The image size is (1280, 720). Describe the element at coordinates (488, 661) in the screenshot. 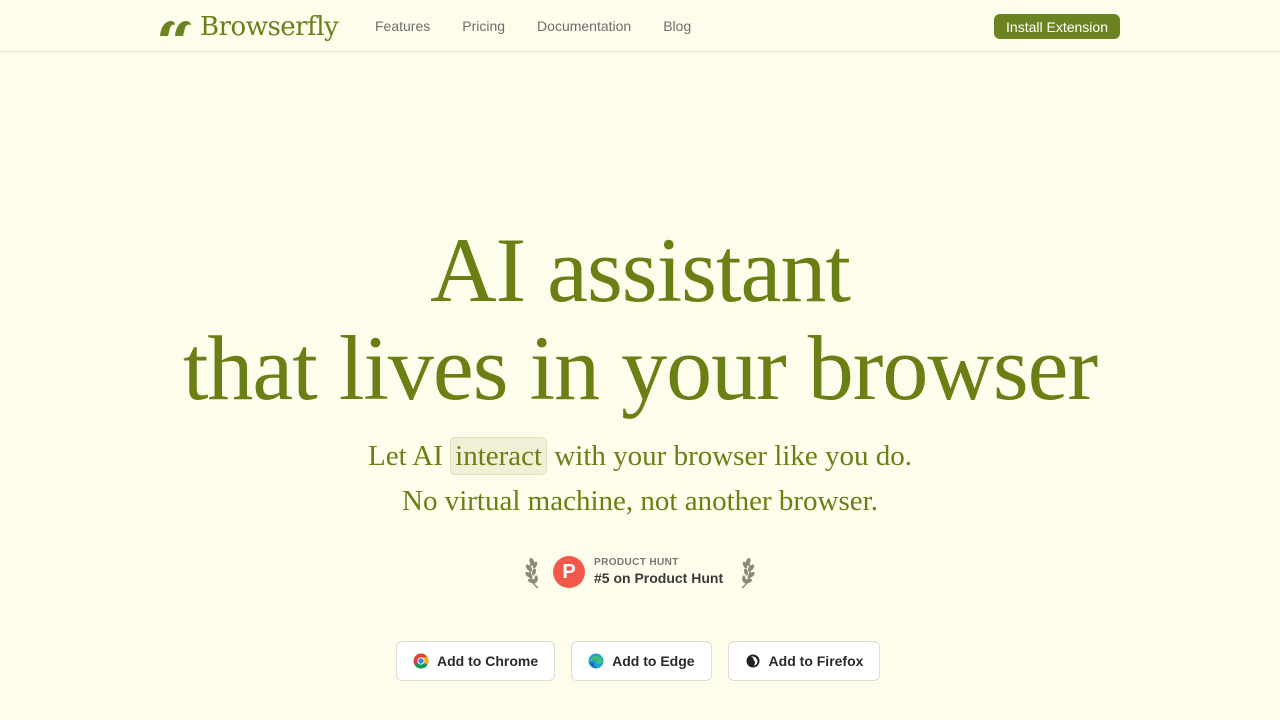

I see `add-to-chrome-label: Add to Chrome` at that location.